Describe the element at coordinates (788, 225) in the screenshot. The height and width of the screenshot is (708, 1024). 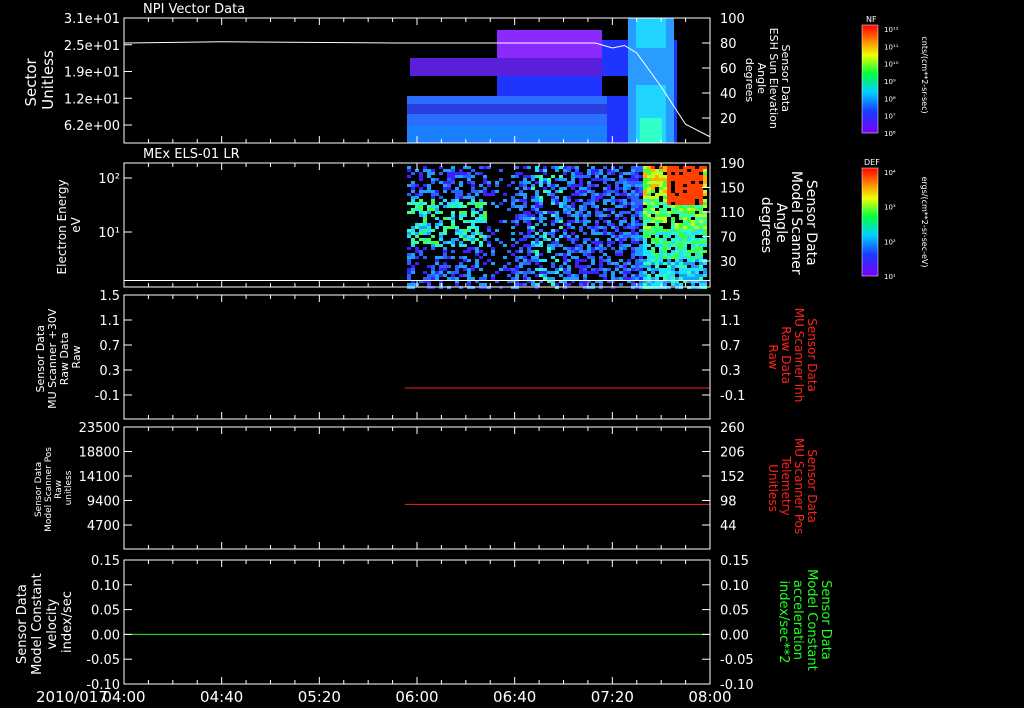
I see `y2-axis-label: Sensor Data Model Scanner Angle degrees` at that location.